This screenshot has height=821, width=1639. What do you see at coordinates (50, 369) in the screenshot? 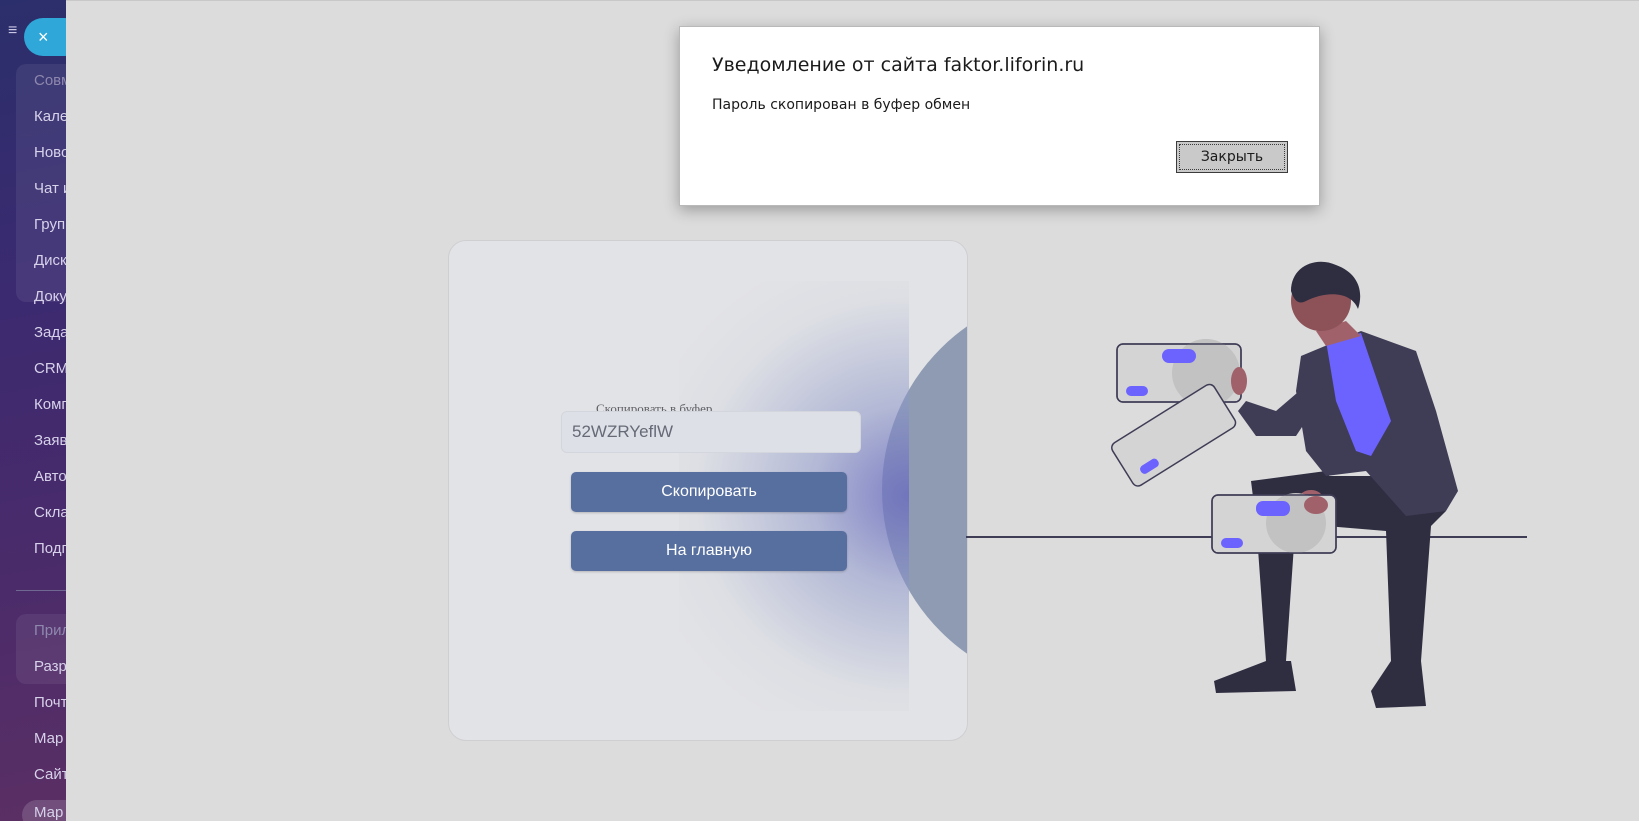
I see `sidebar-item: CRM` at bounding box center [50, 369].